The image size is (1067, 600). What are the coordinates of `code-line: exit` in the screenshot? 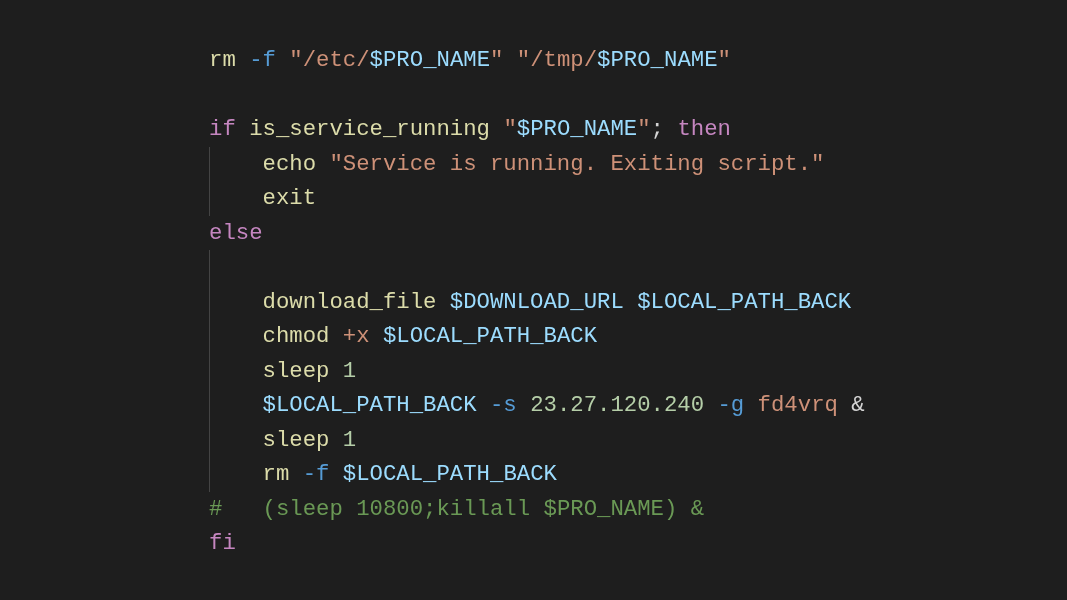 It's located at (289, 198).